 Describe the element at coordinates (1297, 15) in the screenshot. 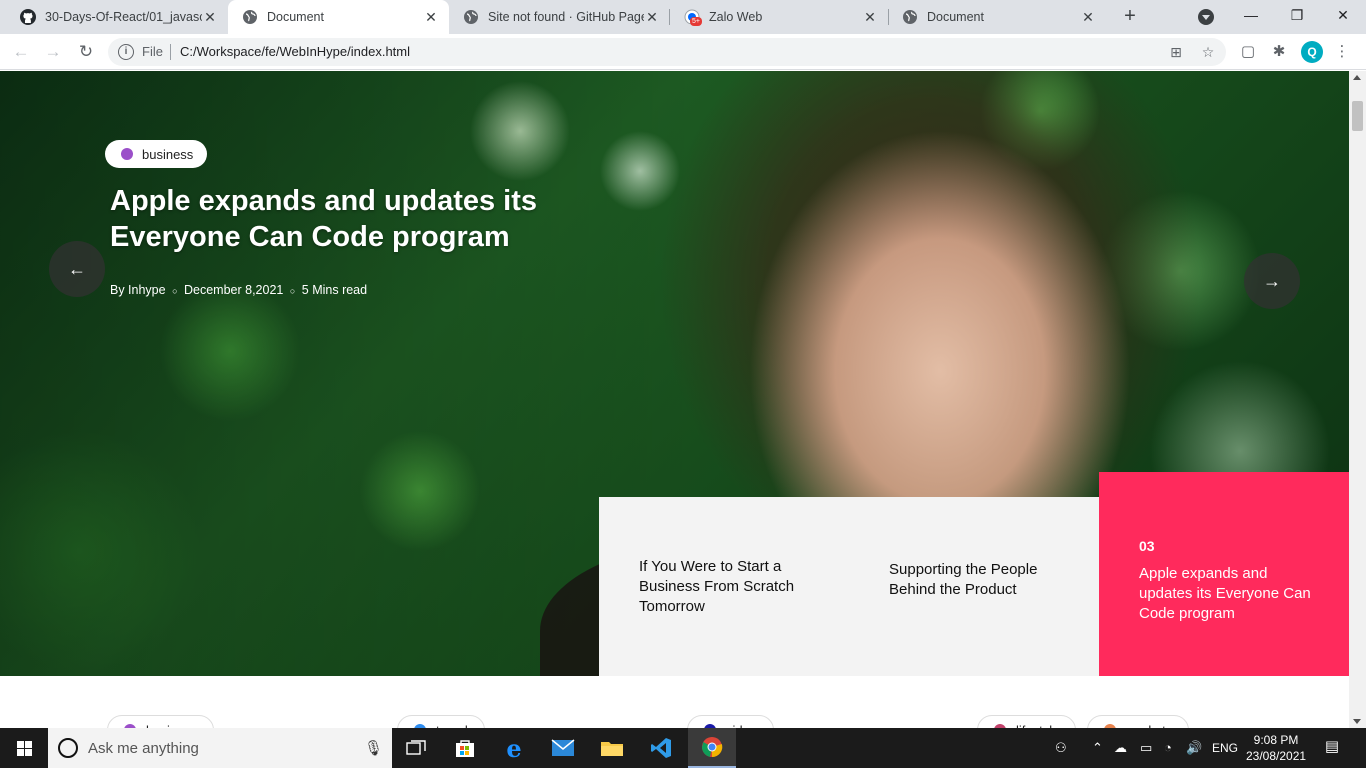

I see `maximize-button: ❐` at that location.